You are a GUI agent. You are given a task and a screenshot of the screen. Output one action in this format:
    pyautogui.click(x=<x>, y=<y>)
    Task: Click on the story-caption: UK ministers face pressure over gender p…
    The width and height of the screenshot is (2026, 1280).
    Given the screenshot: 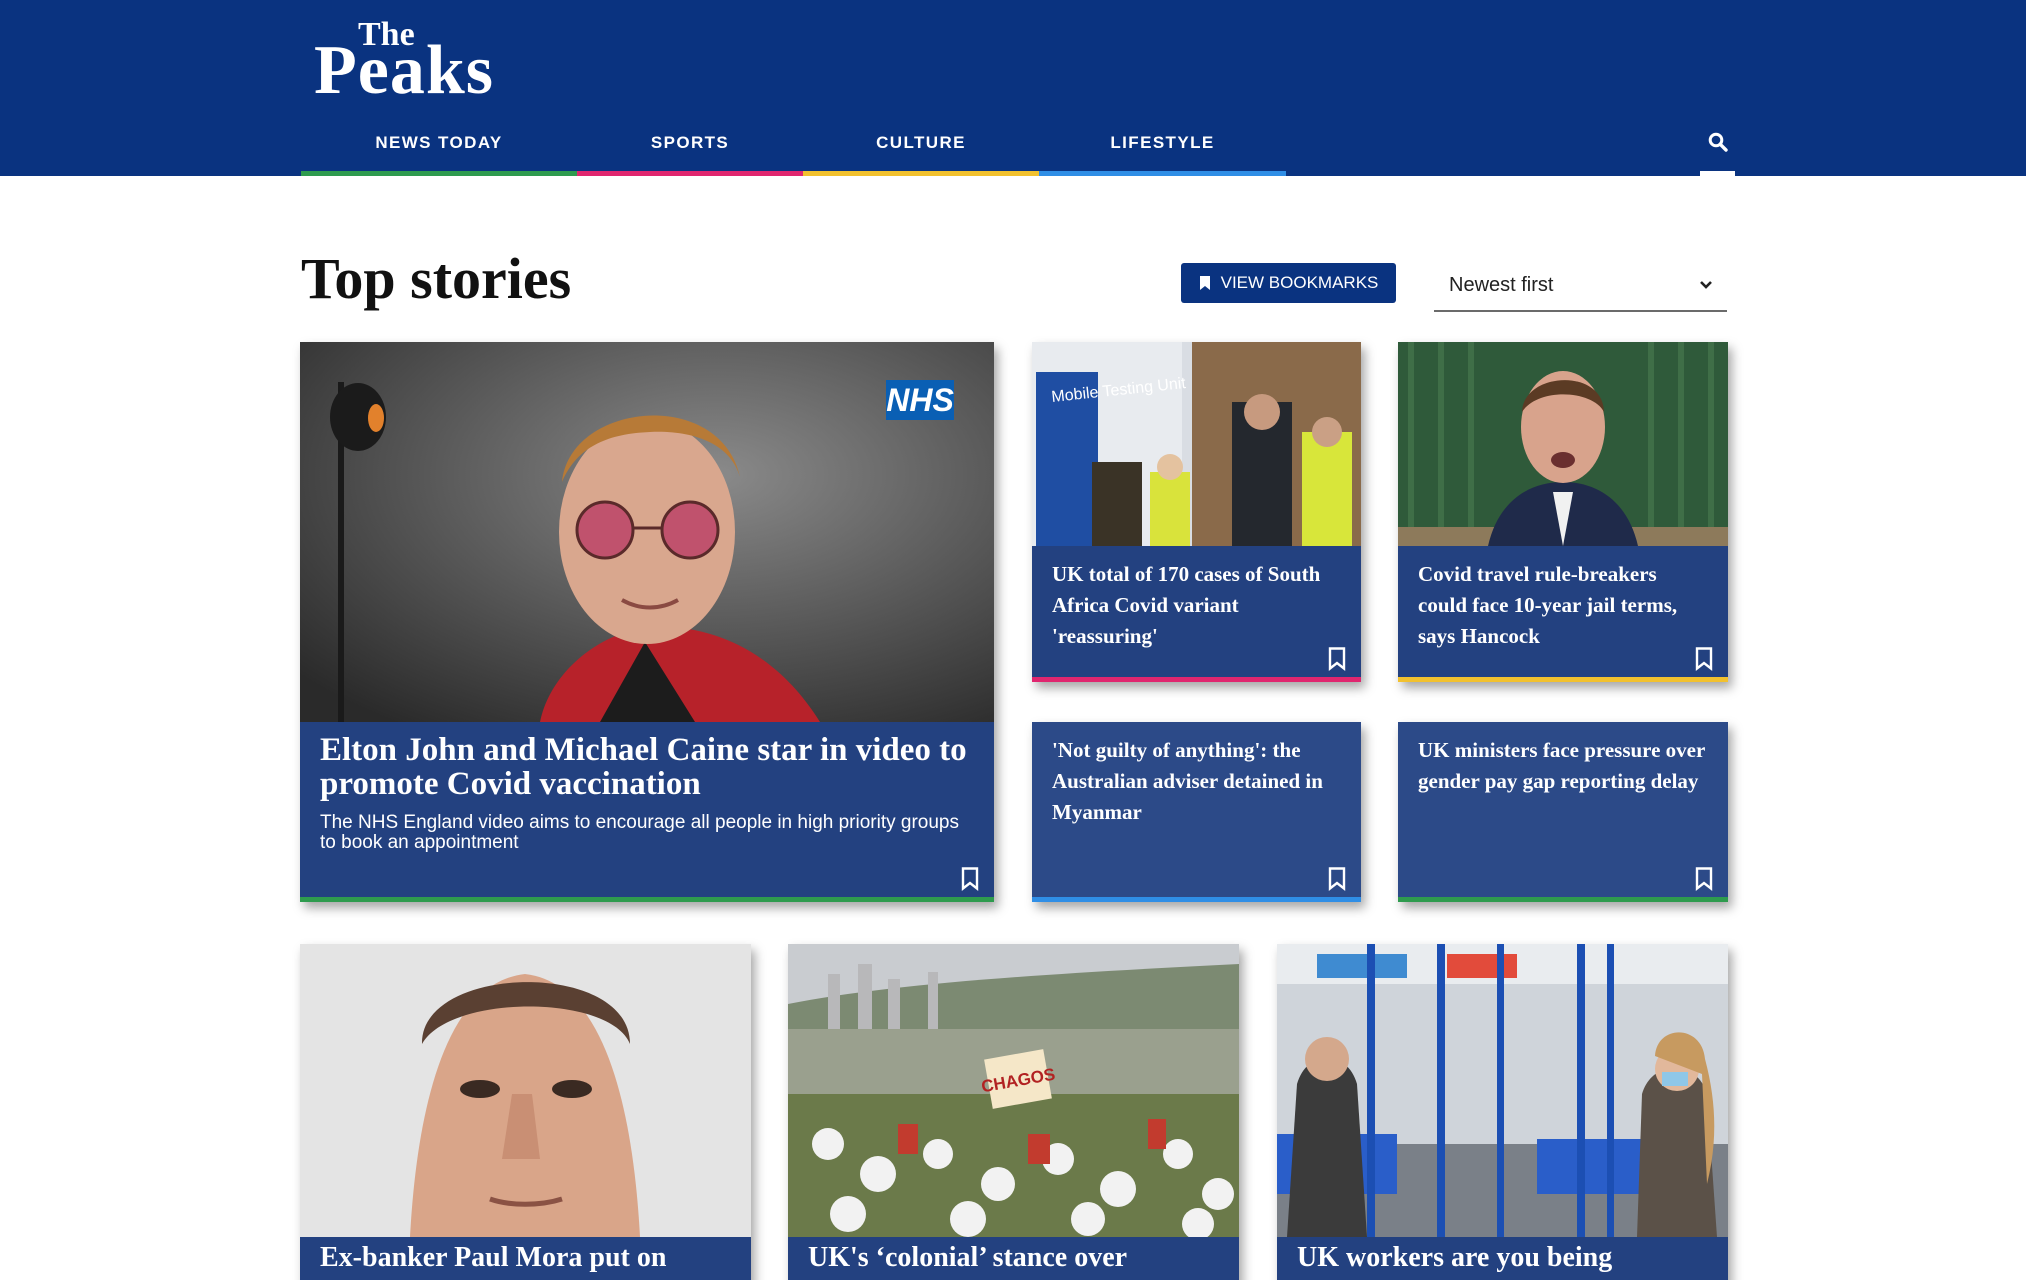 What is the action you would take?
    pyautogui.click(x=1563, y=812)
    